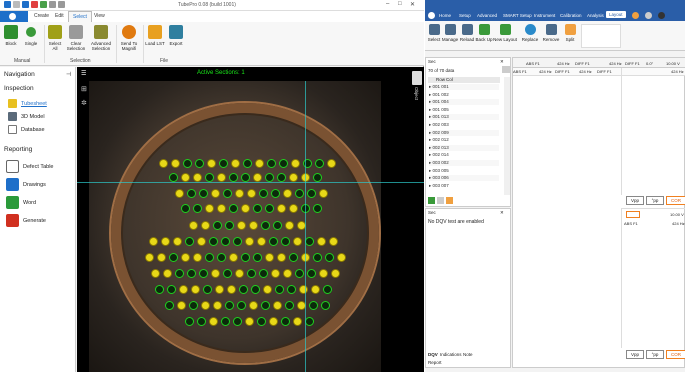  Describe the element at coordinates (675, 200) in the screenshot. I see `cor-button: COR` at that location.